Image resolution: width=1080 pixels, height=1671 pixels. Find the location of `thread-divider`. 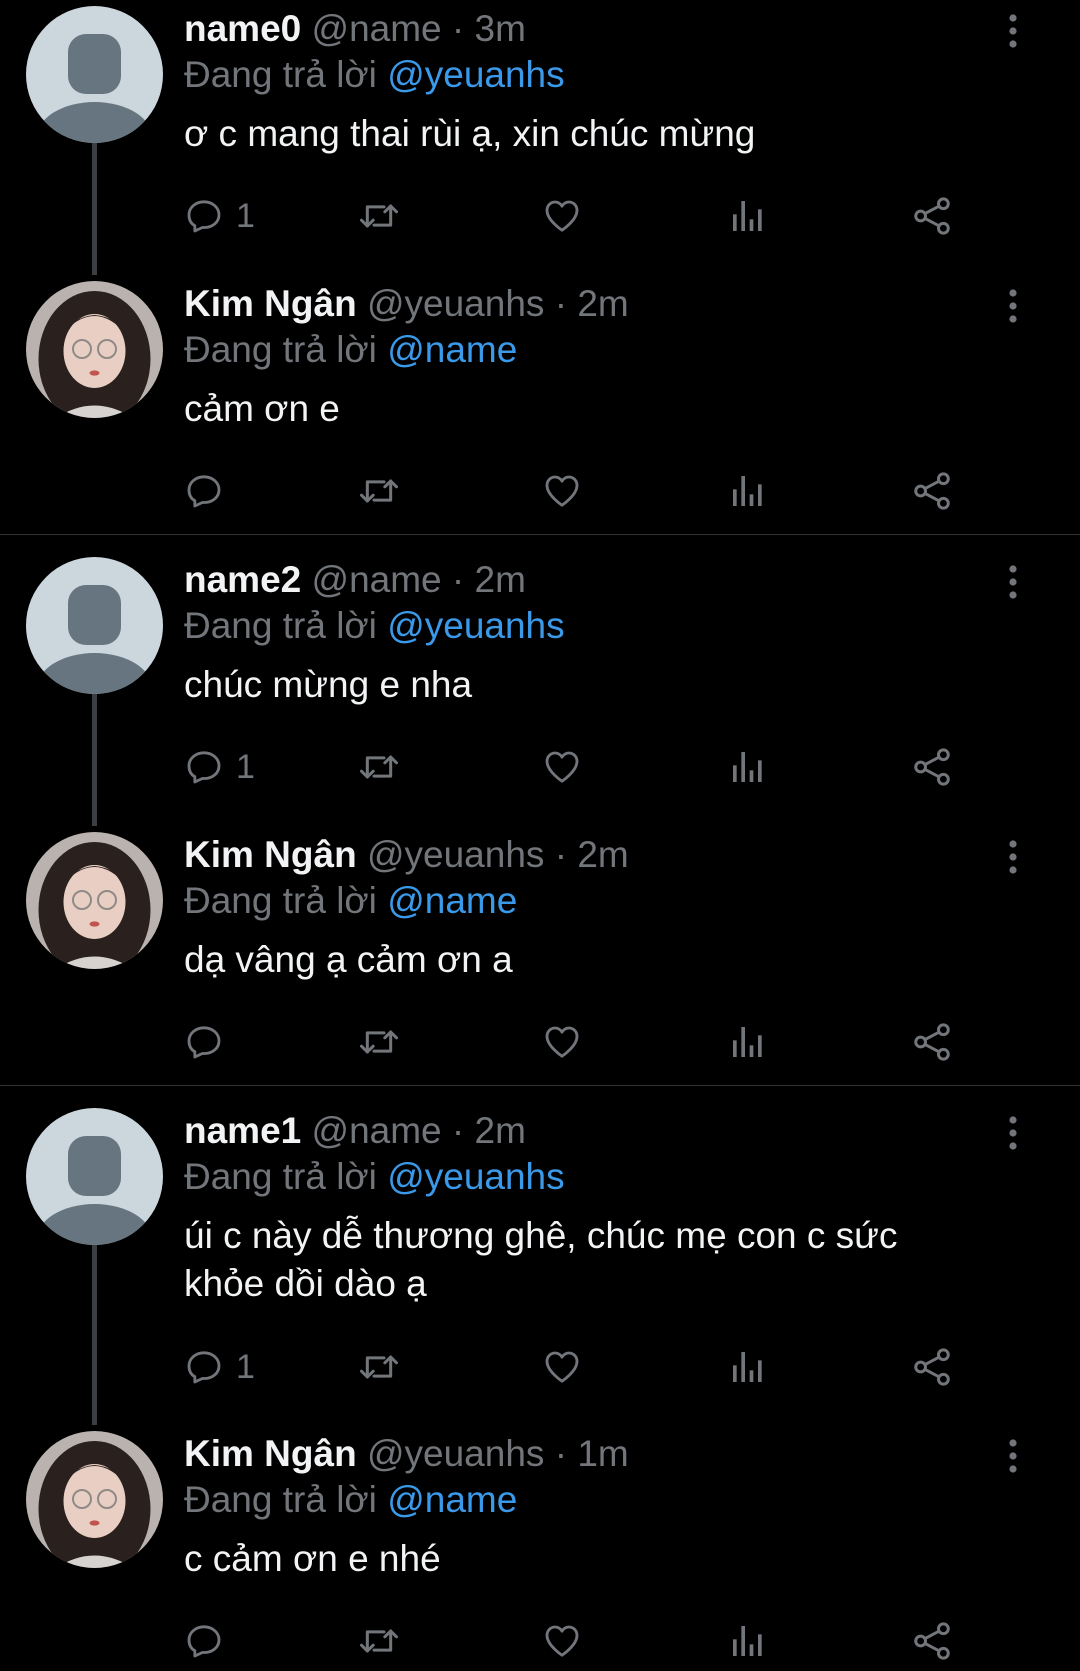

thread-divider is located at coordinates (540, 1085).